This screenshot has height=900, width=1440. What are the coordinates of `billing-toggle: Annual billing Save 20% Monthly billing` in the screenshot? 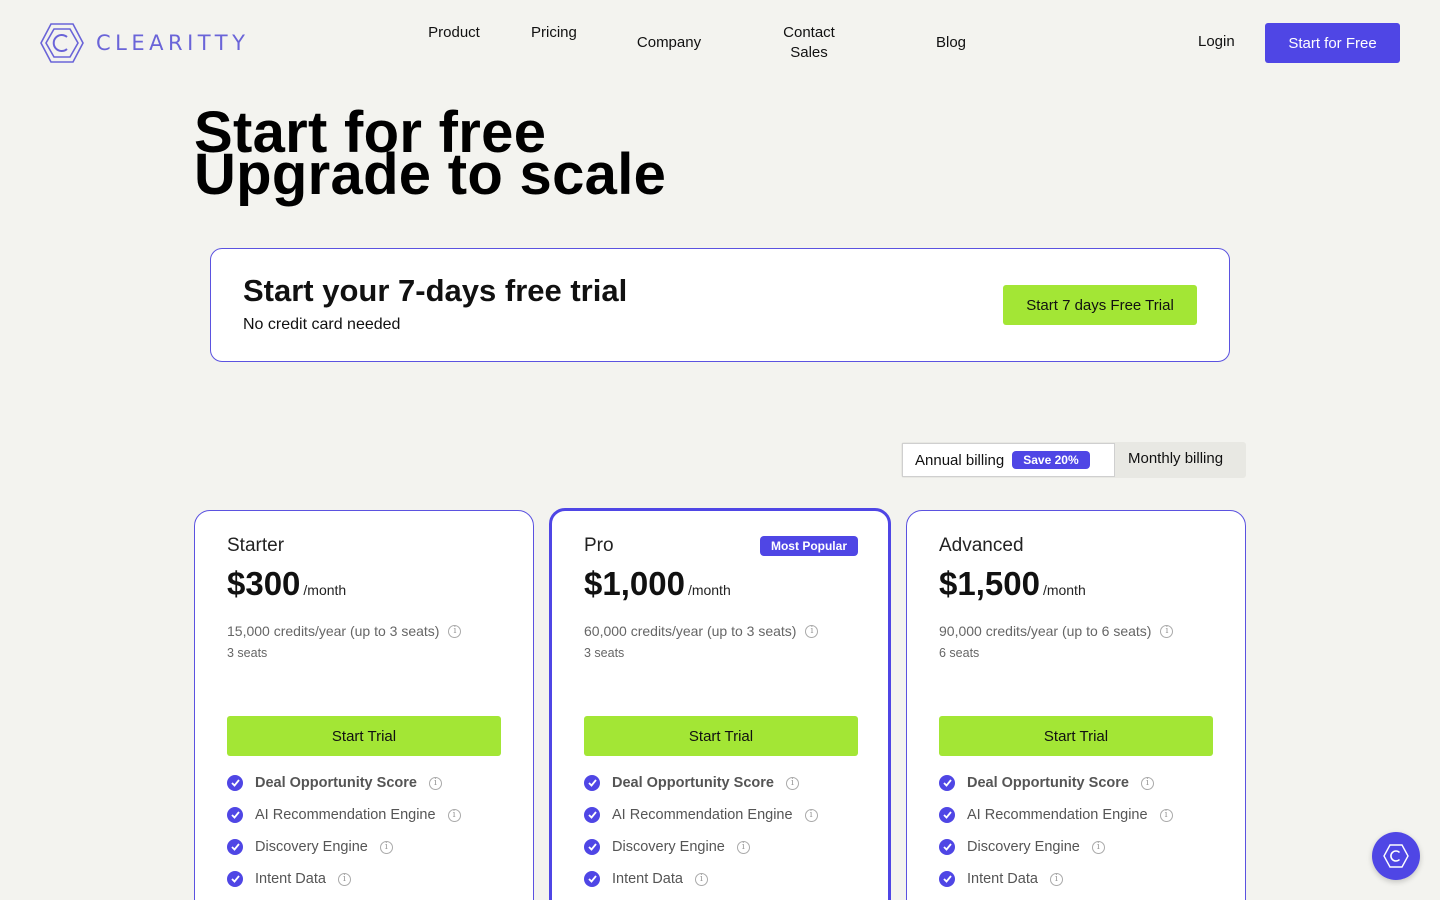 It's located at (1073, 460).